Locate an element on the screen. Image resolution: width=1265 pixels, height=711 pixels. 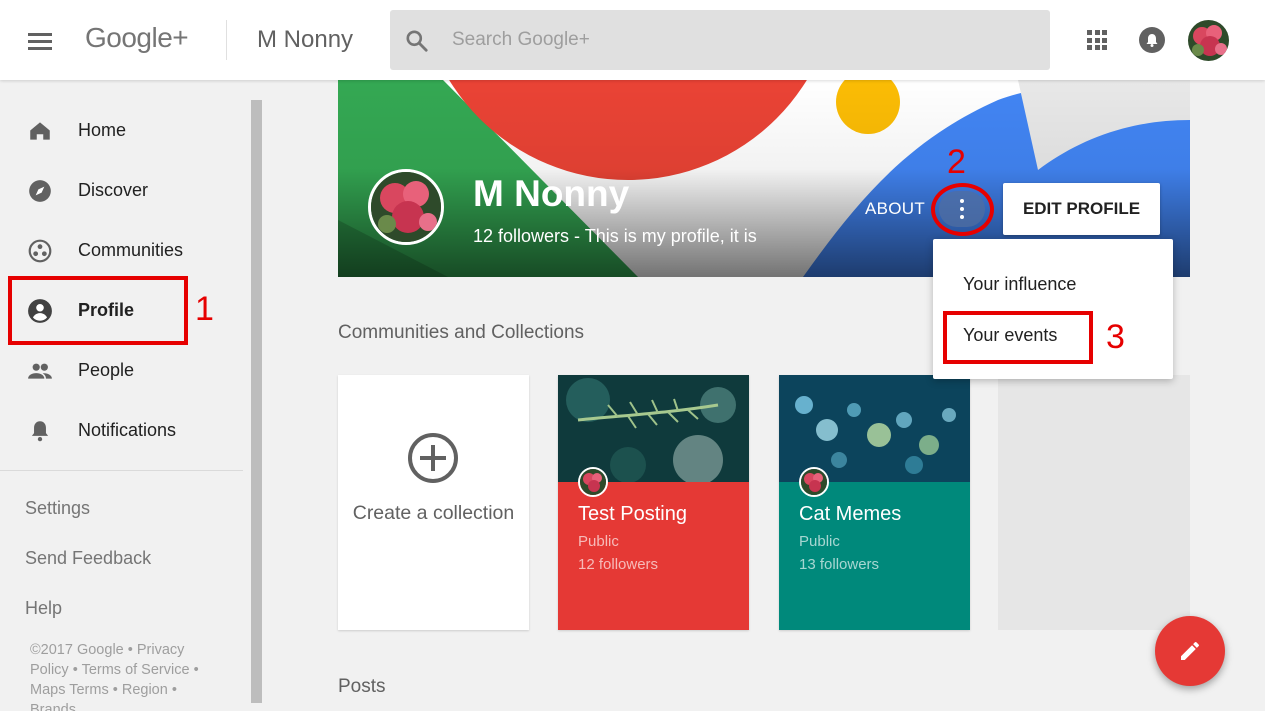
home-icon is located at coordinates (40, 131).